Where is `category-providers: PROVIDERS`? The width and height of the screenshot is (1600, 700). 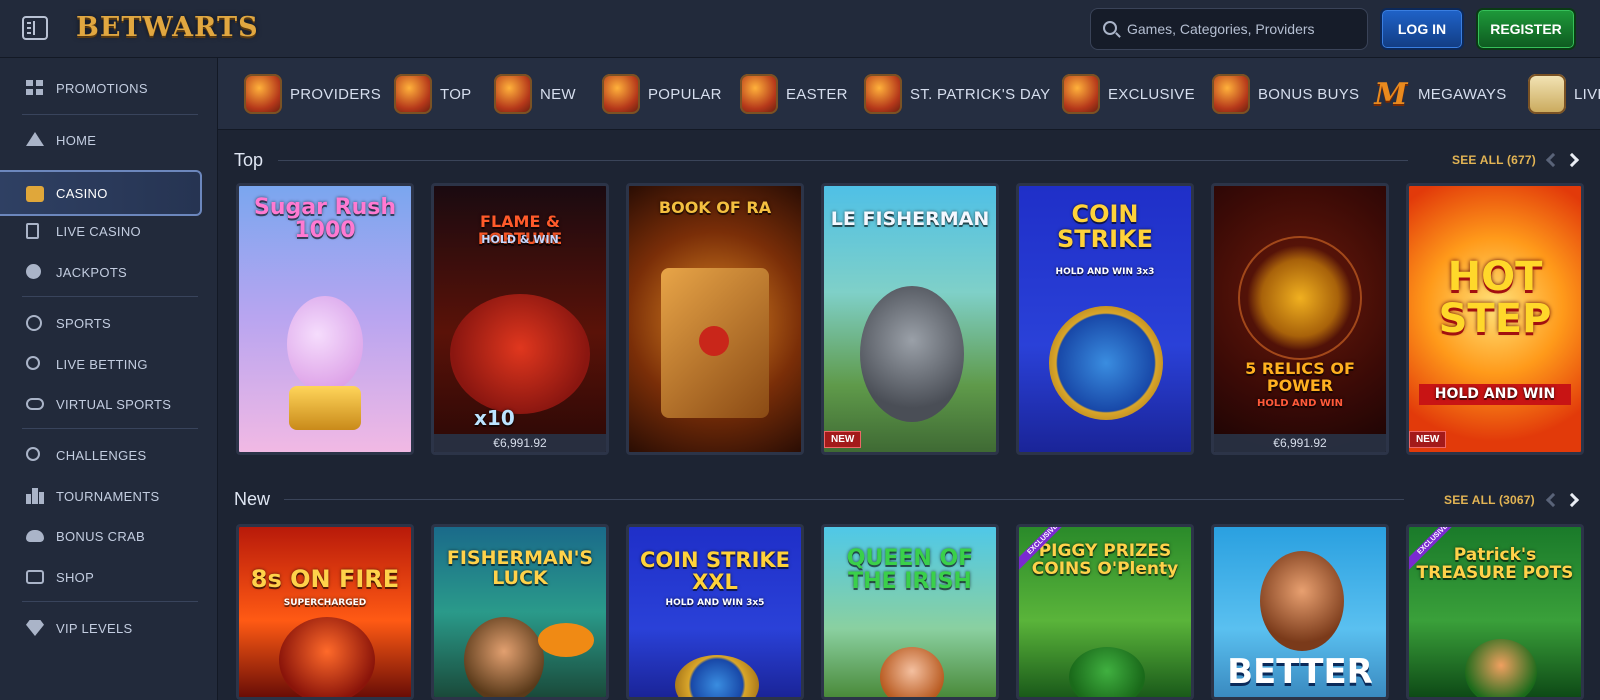
category-providers: PROVIDERS is located at coordinates (312, 94).